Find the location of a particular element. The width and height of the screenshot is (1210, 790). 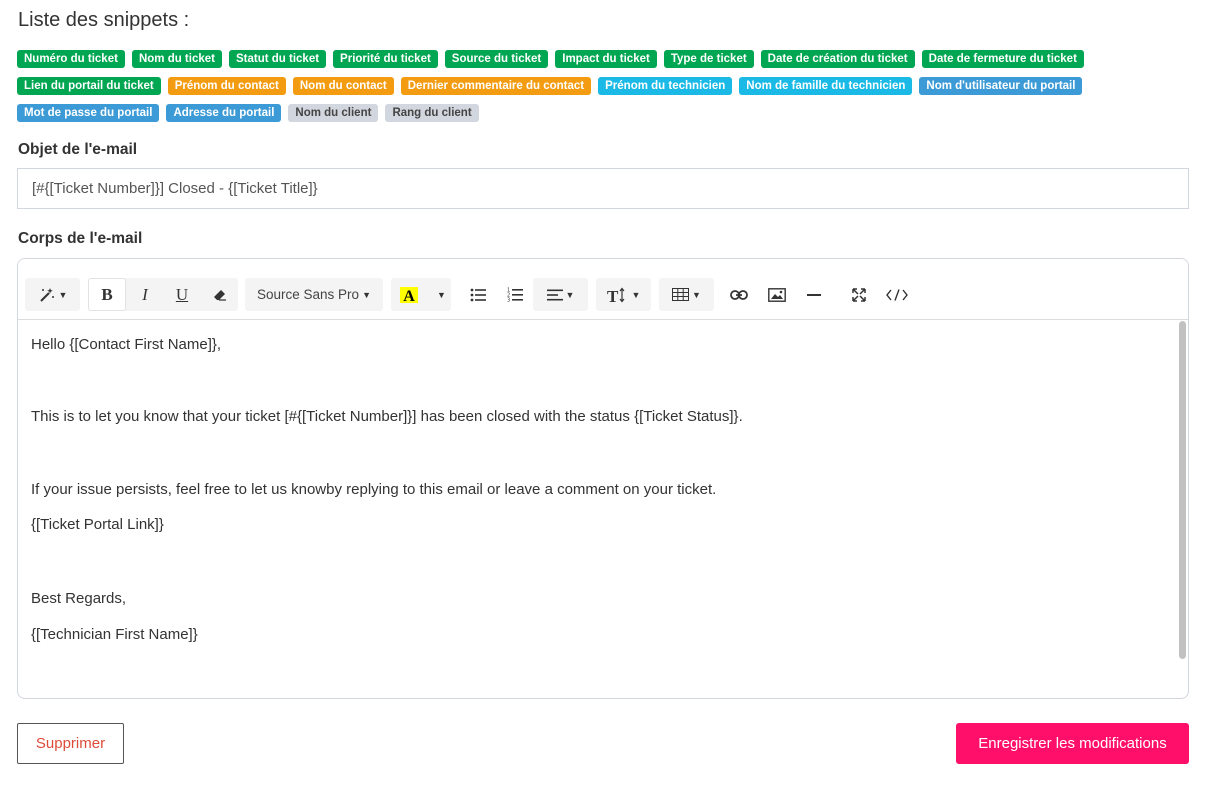

snippet-chip: Nom du ticket is located at coordinates (176, 59).